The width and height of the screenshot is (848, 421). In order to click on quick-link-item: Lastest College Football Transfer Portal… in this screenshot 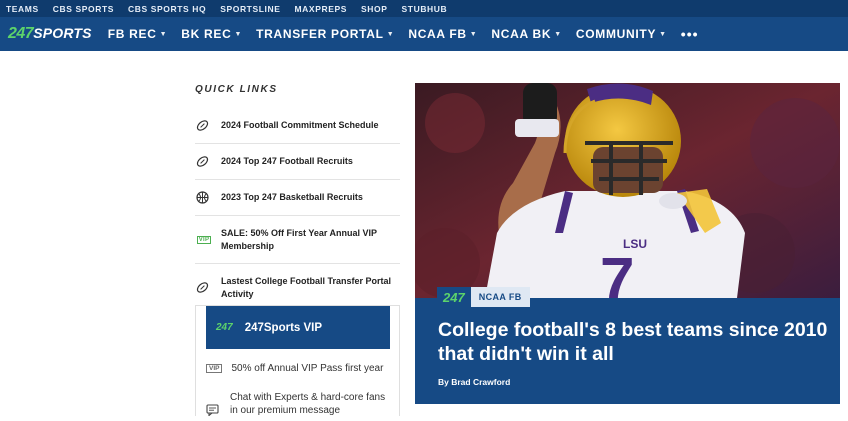, I will do `click(297, 287)`.